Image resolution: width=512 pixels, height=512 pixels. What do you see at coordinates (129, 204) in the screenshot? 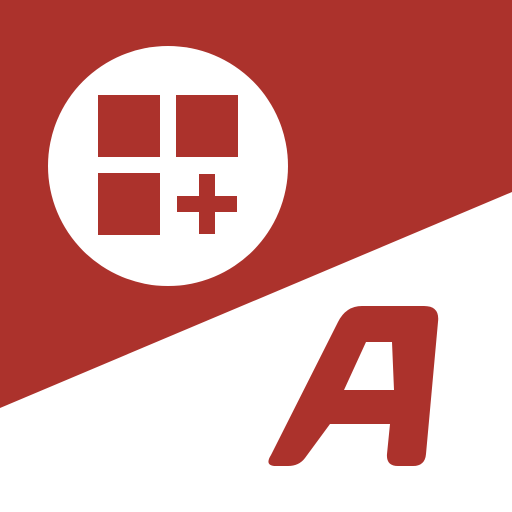
I see `grid-square-bottom-left` at bounding box center [129, 204].